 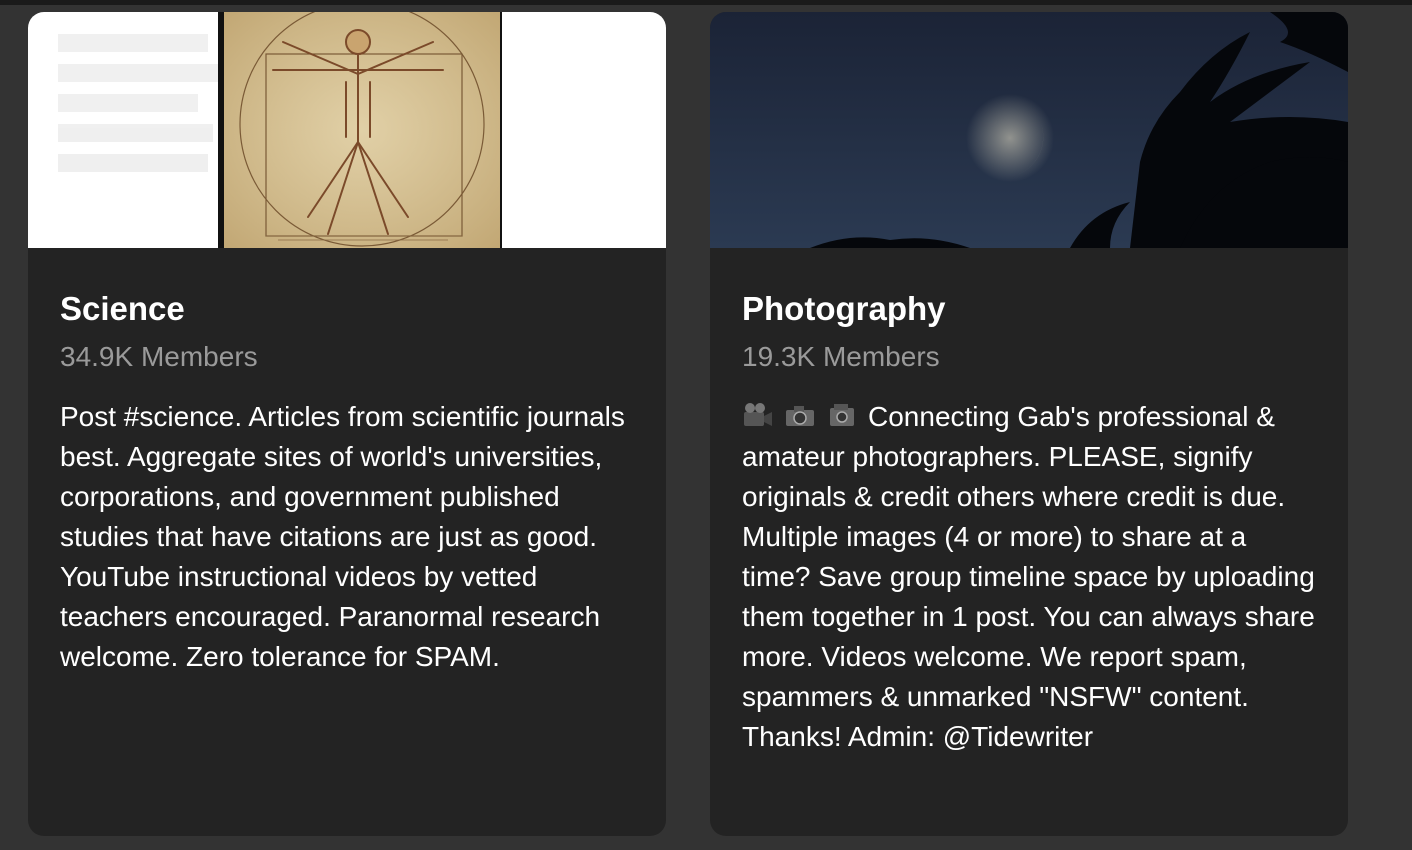 What do you see at coordinates (706, 2) in the screenshot?
I see `top-bar` at bounding box center [706, 2].